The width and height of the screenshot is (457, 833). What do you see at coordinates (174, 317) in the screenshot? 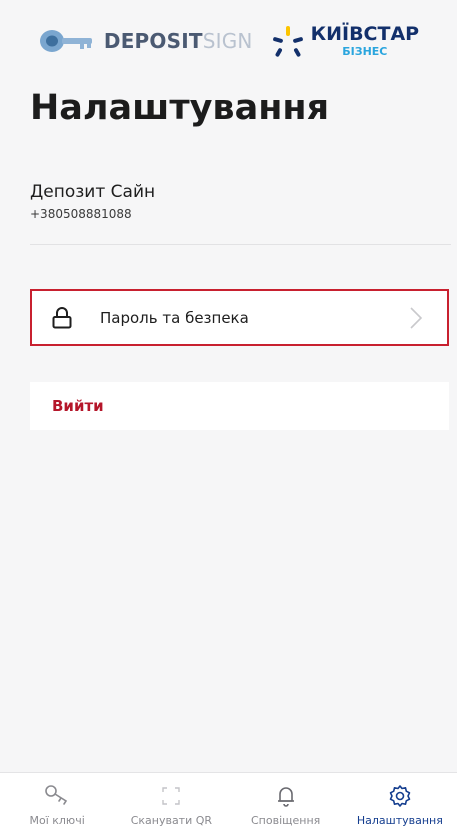
I see `password-security-label: Пароль та безпека` at bounding box center [174, 317].